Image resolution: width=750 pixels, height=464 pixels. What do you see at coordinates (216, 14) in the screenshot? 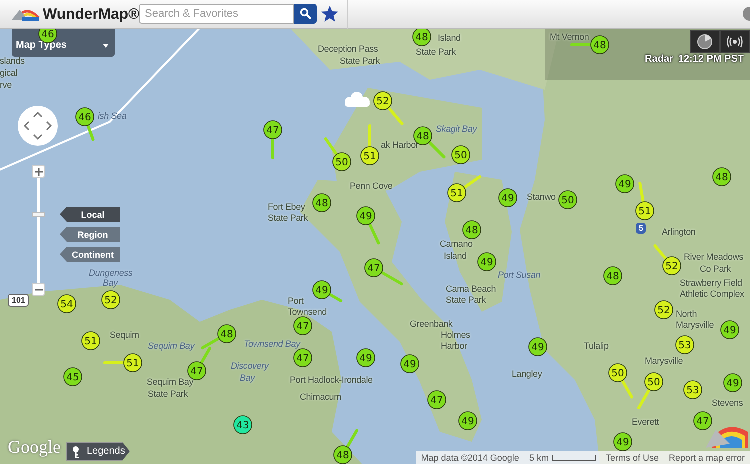
I see `search-field: Search & Favorites` at bounding box center [216, 14].